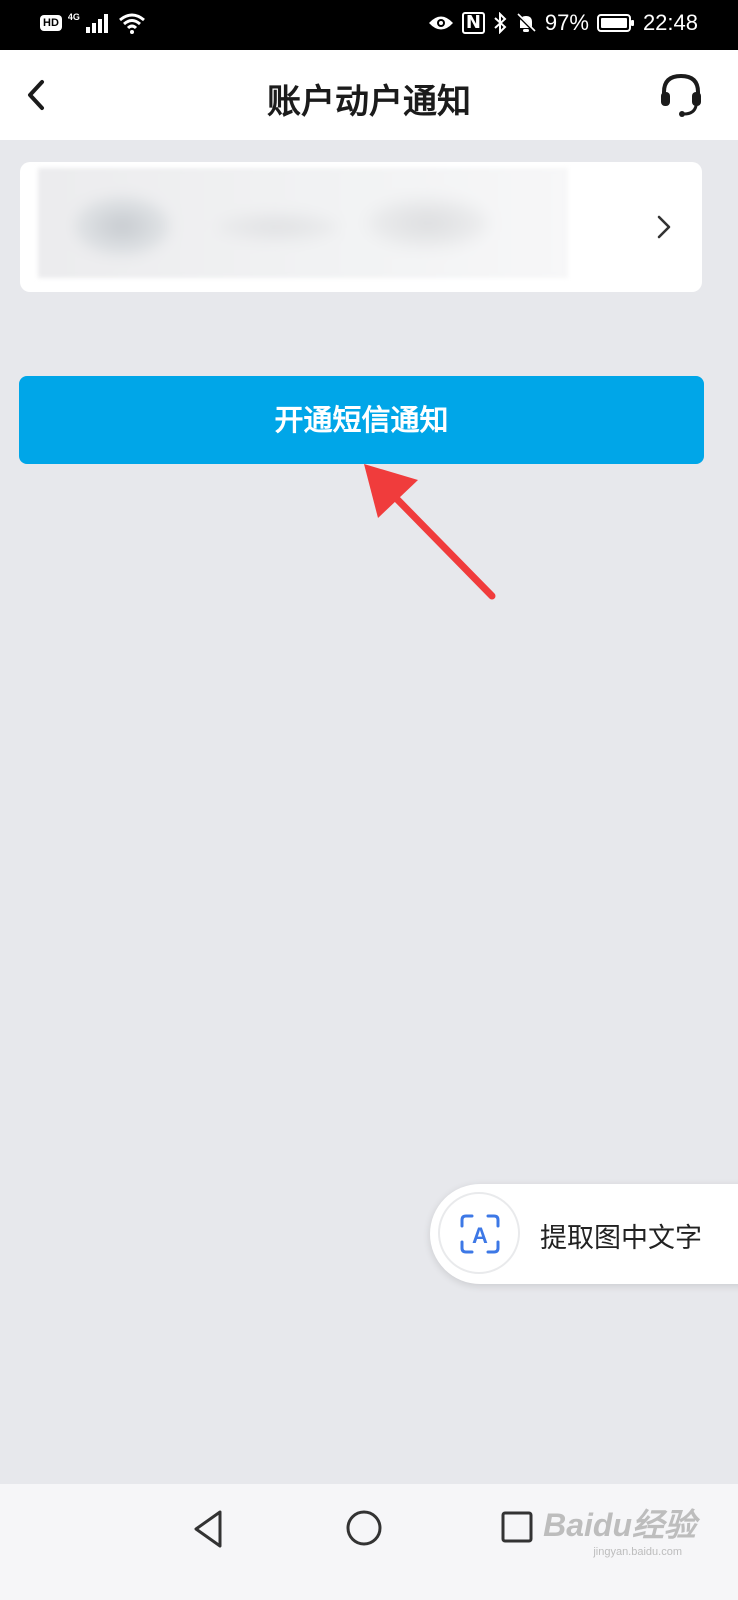 Image resolution: width=738 pixels, height=1600 pixels. What do you see at coordinates (517, 1527) in the screenshot?
I see `square-recent-icon` at bounding box center [517, 1527].